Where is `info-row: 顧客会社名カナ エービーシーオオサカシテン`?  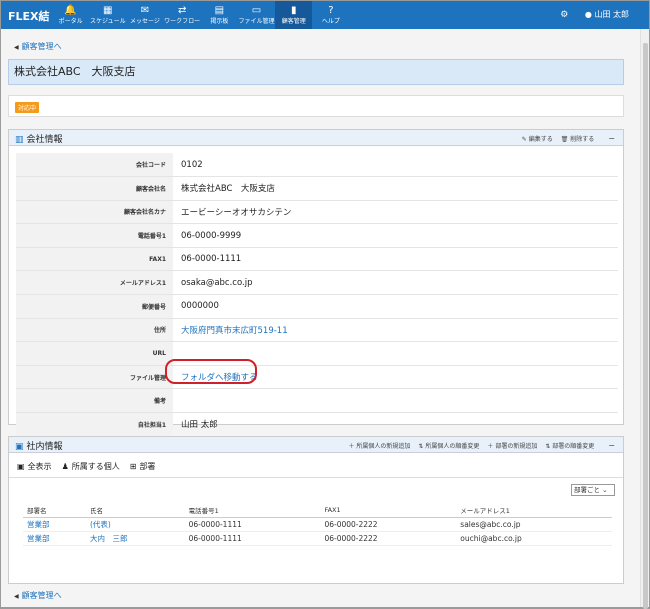
info-row: 顧客会社名カナ エービーシーオオサカシテン is located at coordinates (317, 212).